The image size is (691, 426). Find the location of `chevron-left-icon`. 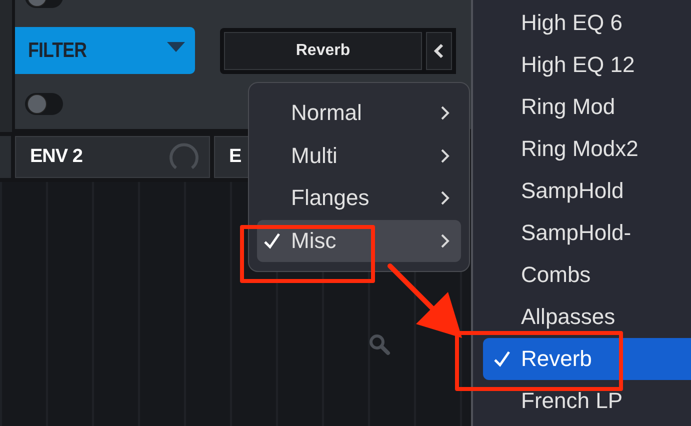

chevron-left-icon is located at coordinates (439, 51).